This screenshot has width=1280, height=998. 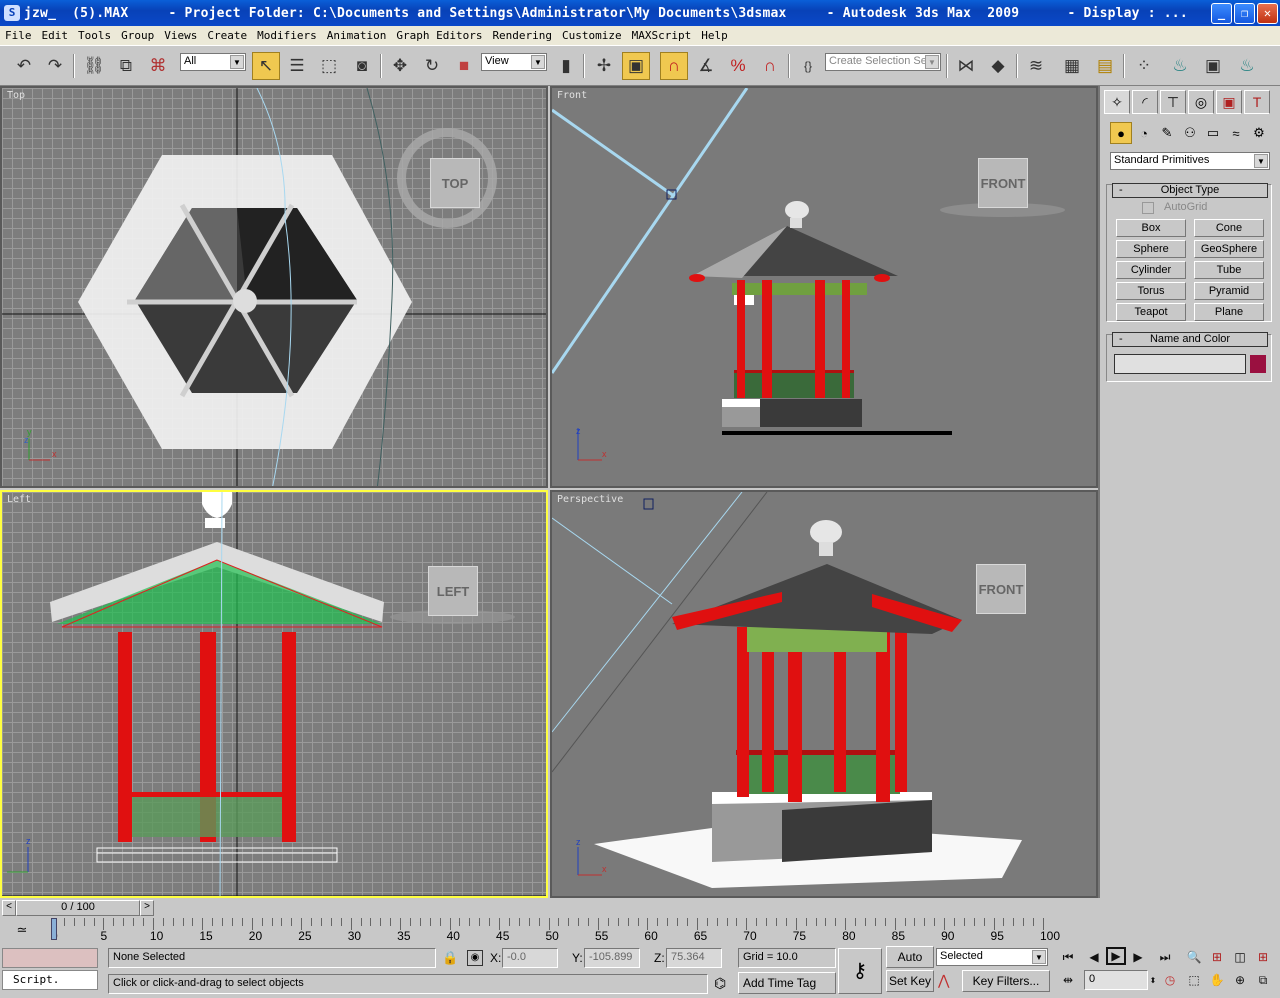 I want to click on orbit-icon: ⊕, so click(x=1240, y=980).